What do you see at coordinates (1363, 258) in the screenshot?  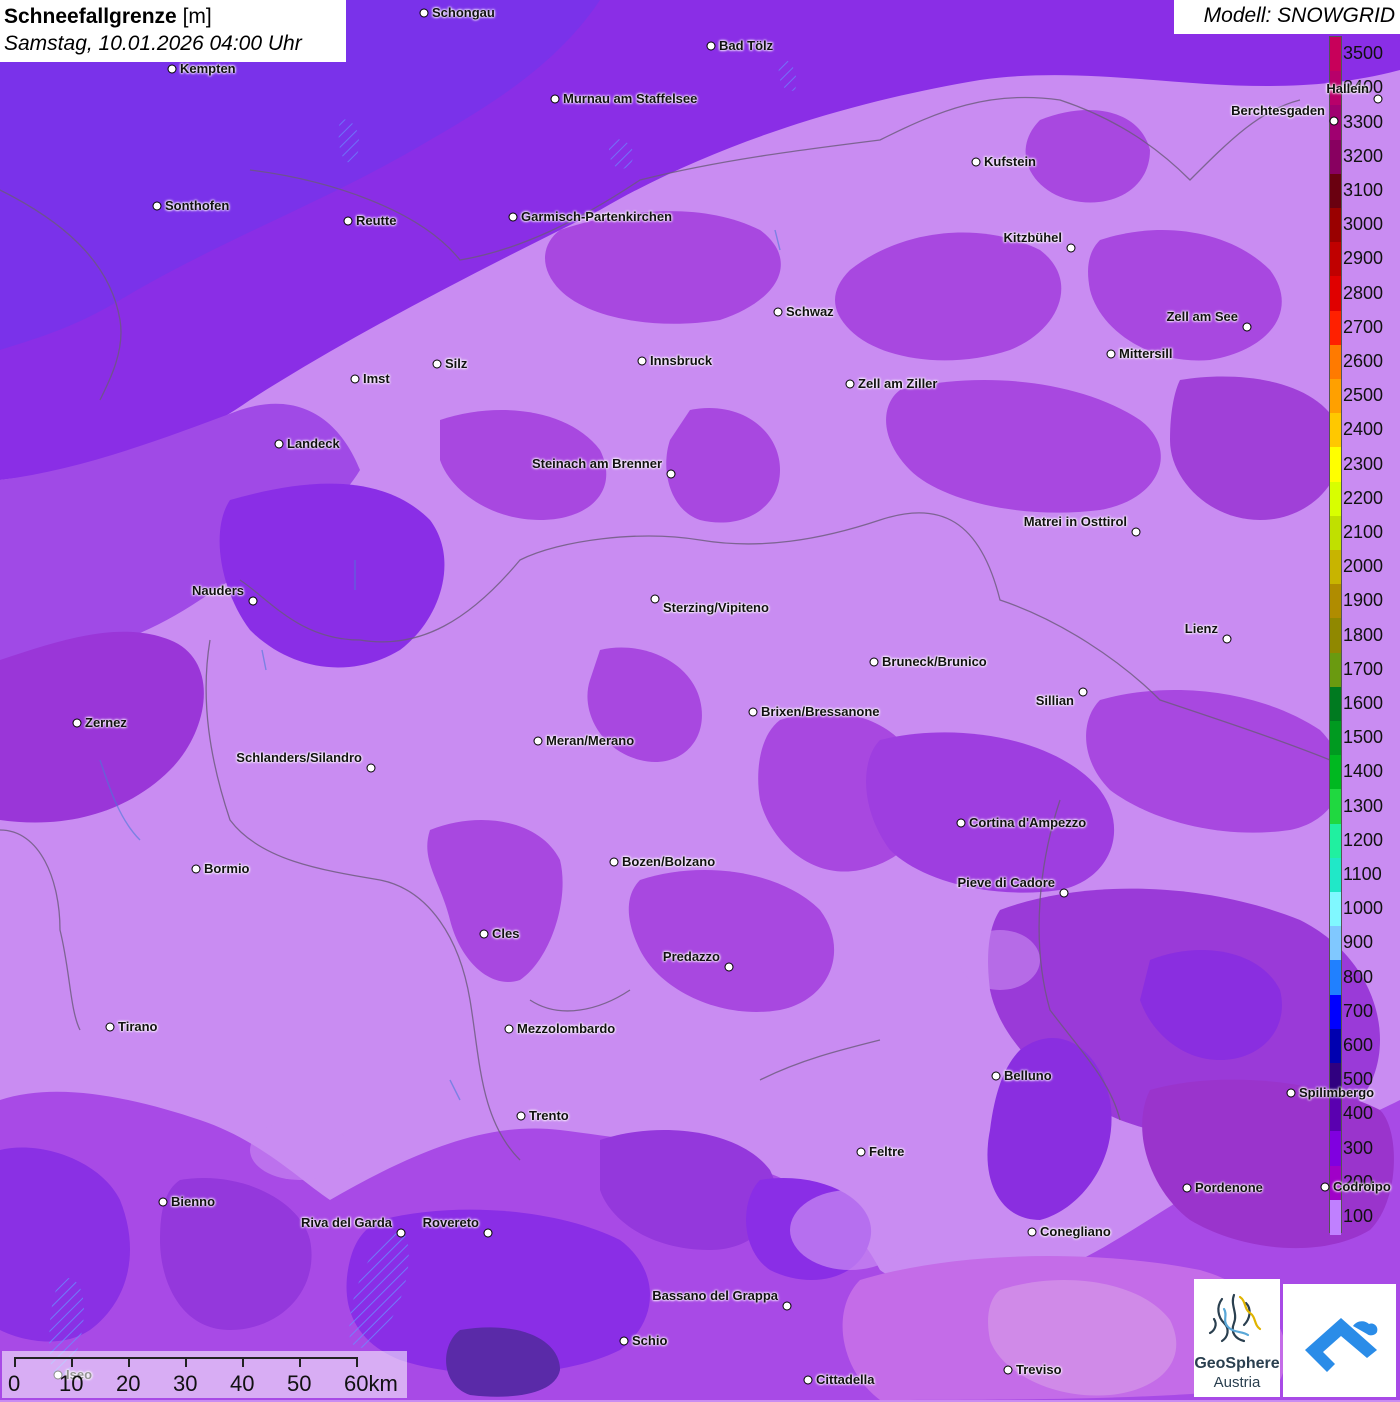 I see `legend-label-2900: 2900` at bounding box center [1363, 258].